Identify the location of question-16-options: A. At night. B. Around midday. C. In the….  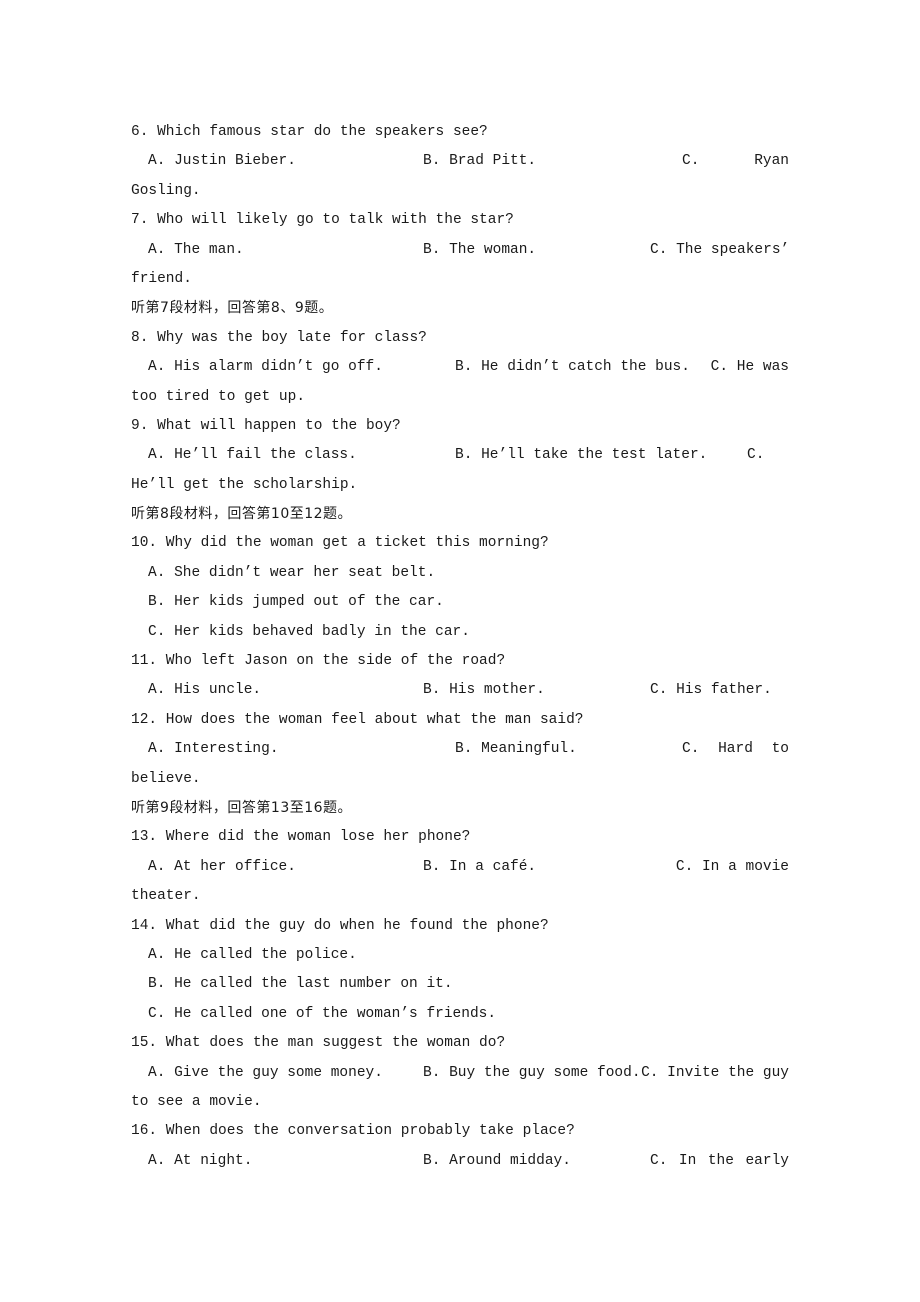
(460, 1161).